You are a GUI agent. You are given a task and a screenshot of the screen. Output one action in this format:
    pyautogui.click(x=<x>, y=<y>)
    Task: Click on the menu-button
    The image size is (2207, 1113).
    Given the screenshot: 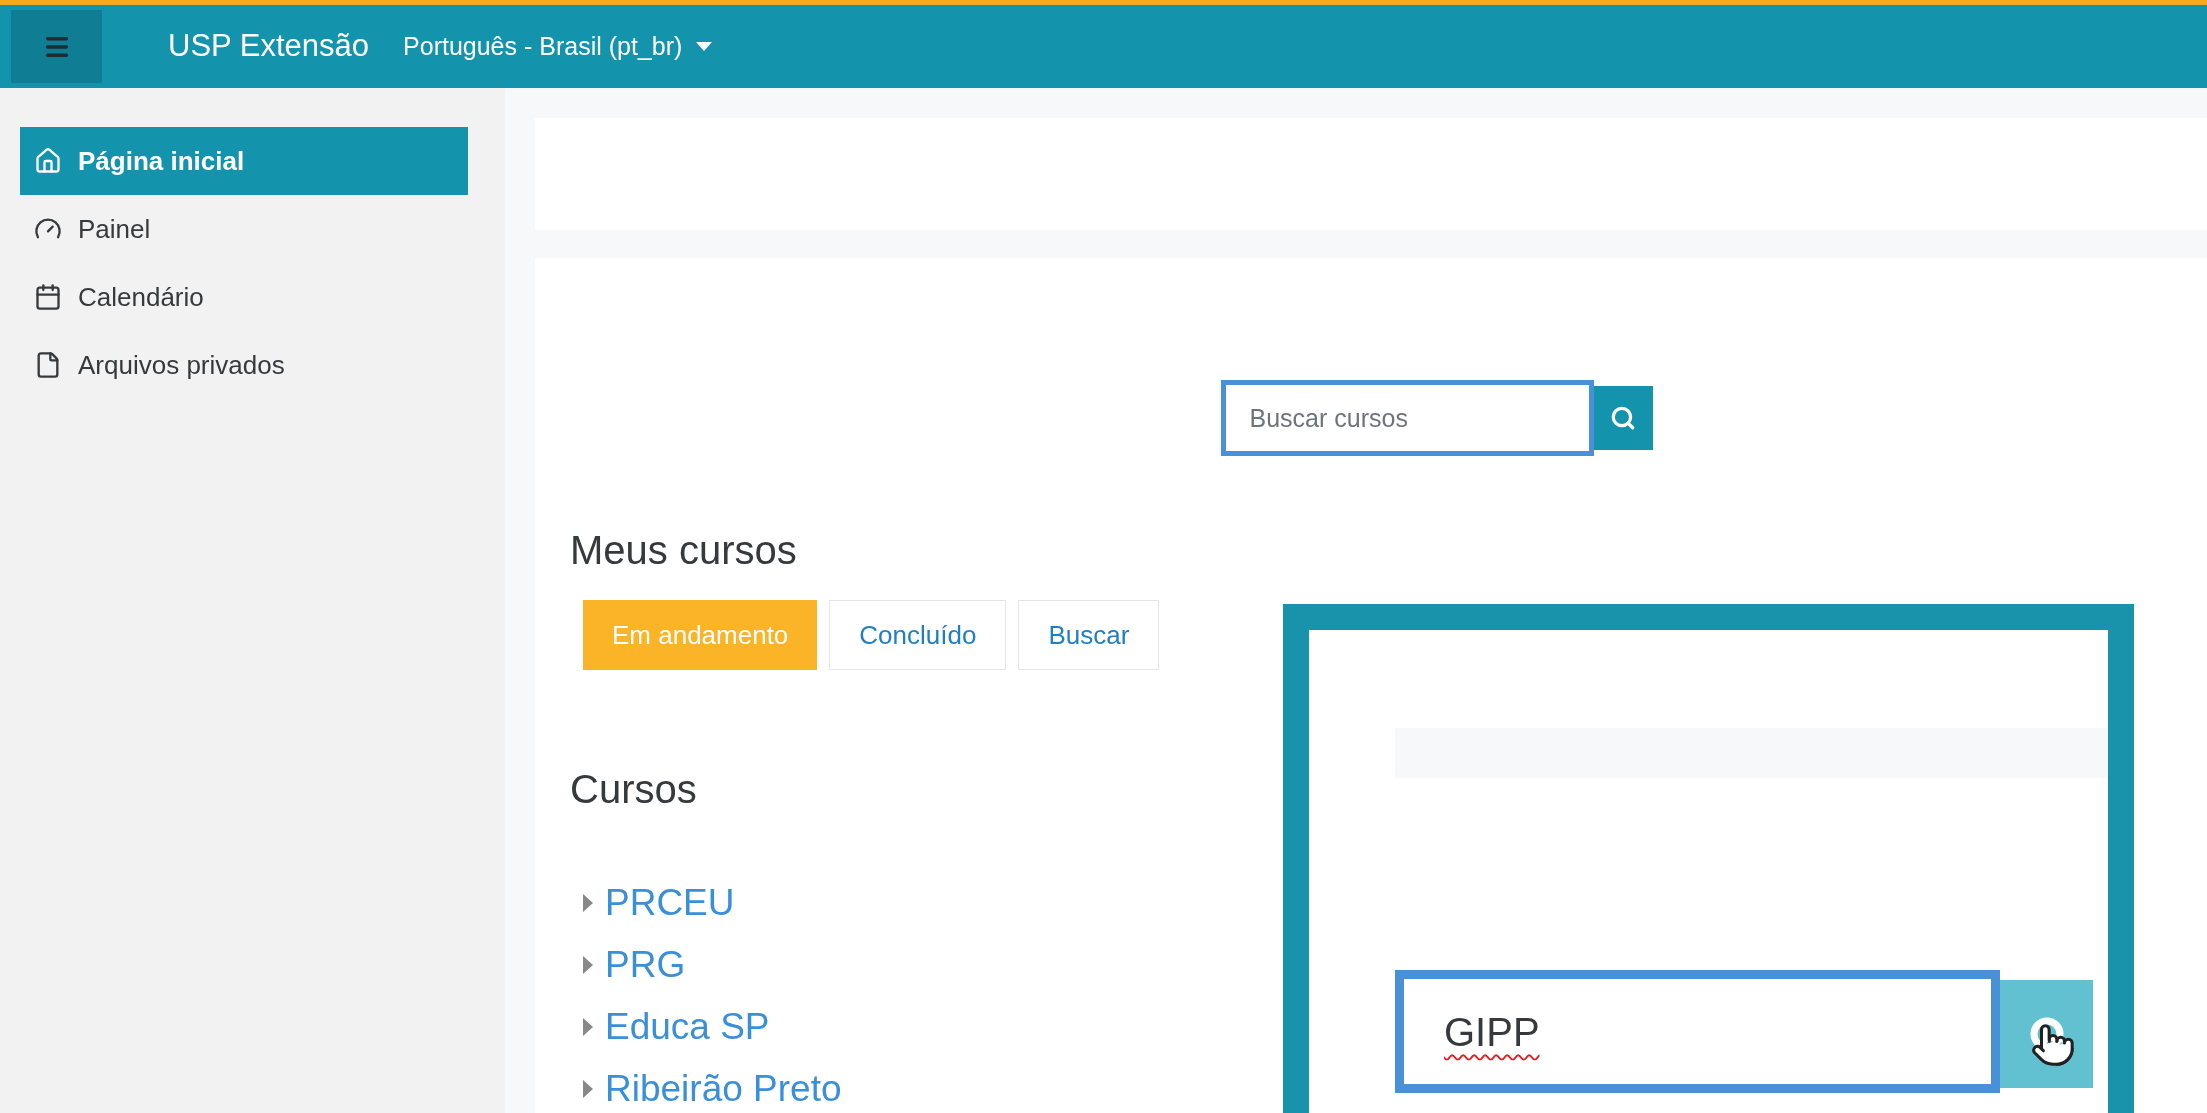 What is the action you would take?
    pyautogui.click(x=56, y=46)
    